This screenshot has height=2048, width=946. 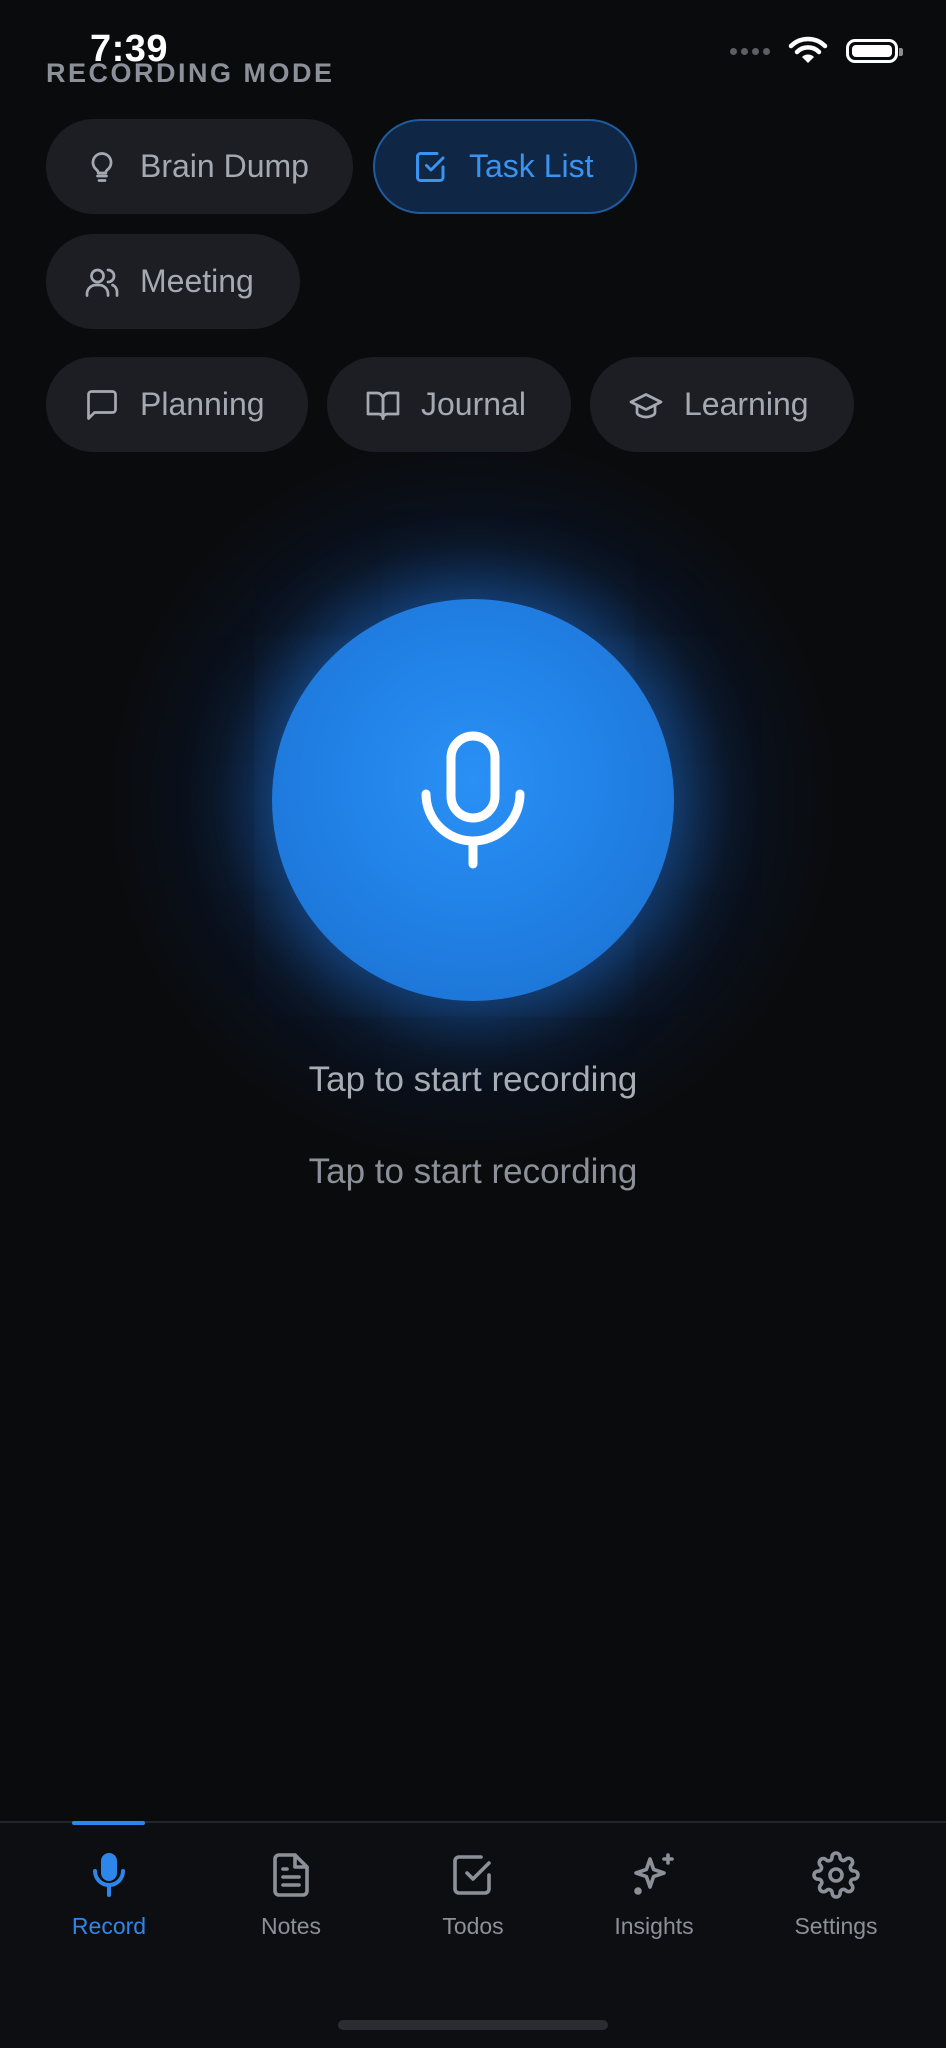 I want to click on message-square-icon, so click(x=102, y=405).